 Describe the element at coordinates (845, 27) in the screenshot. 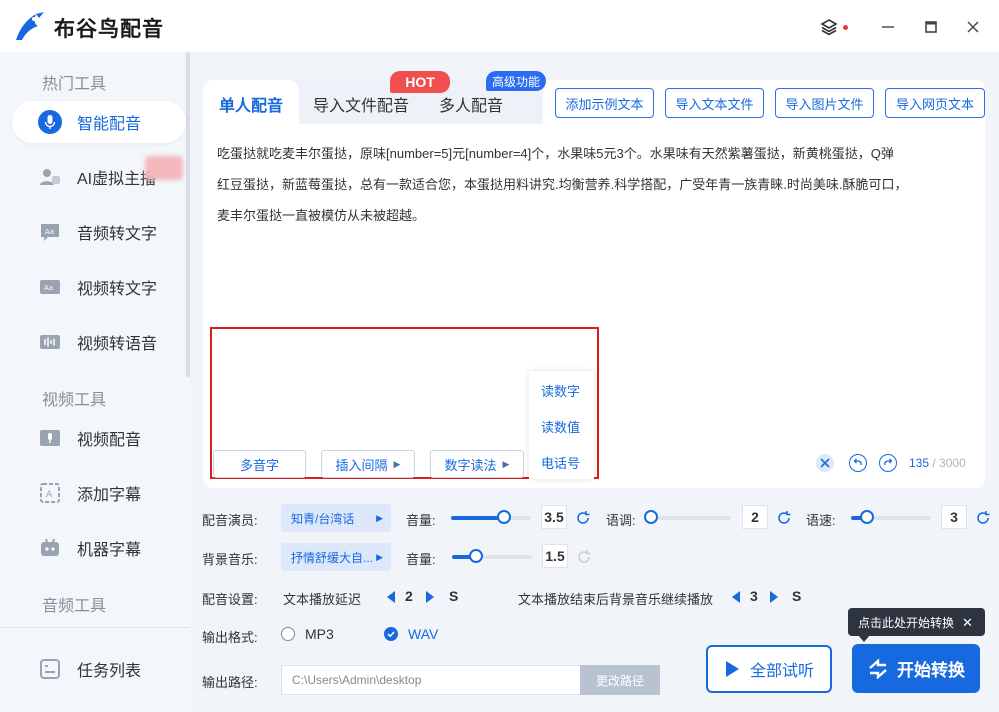

I see `notification-dot` at that location.